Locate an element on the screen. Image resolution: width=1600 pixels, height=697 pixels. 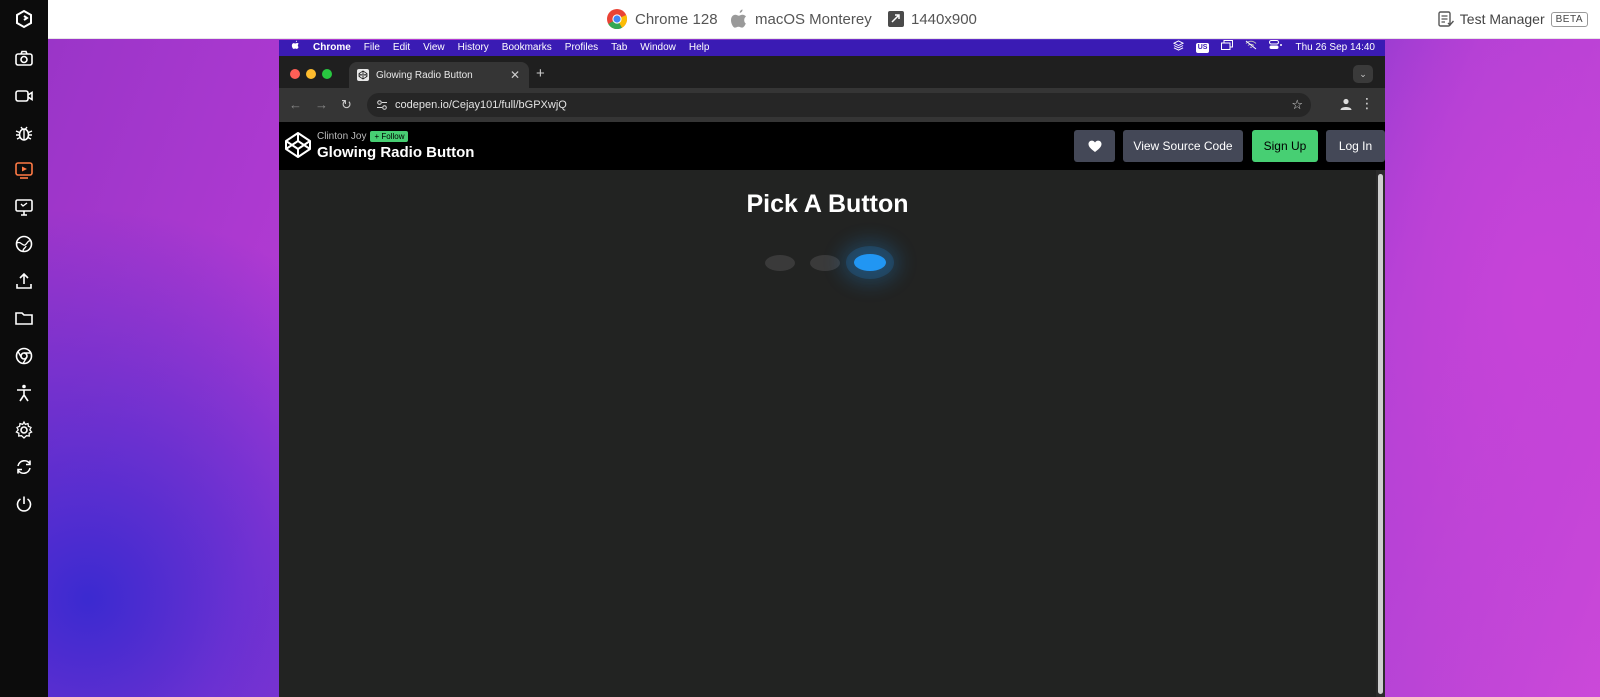
pen-author: Clinton Joy + Follow is located at coordinates (363, 136).